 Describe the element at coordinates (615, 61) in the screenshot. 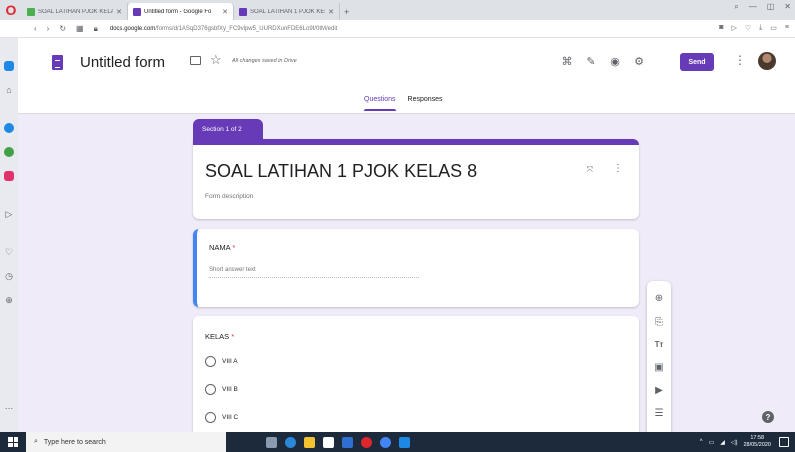

I see `preview-eye-icon: ◉` at that location.